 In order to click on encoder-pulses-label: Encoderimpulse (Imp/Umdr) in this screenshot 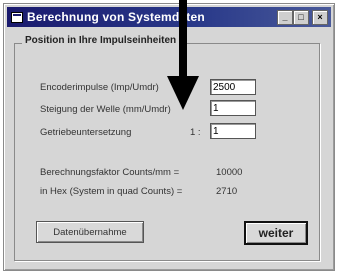, I will do `click(99, 87)`.